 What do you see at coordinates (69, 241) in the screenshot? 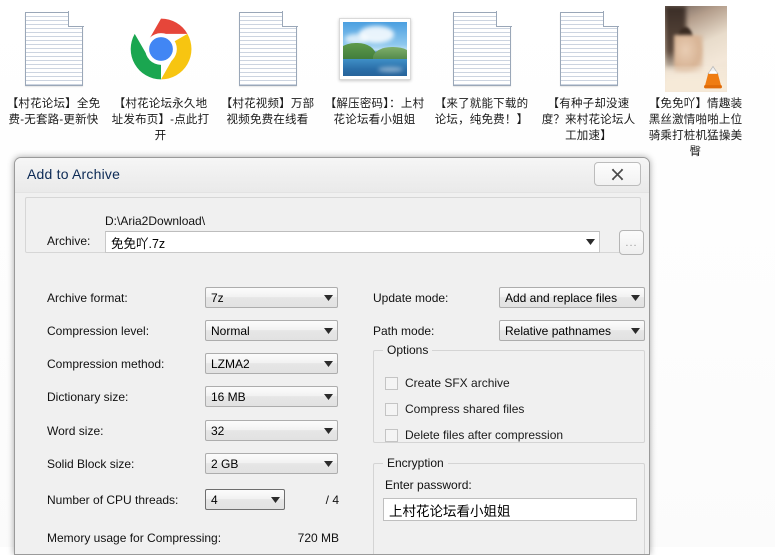
I see `archive-label: Archive:` at bounding box center [69, 241].